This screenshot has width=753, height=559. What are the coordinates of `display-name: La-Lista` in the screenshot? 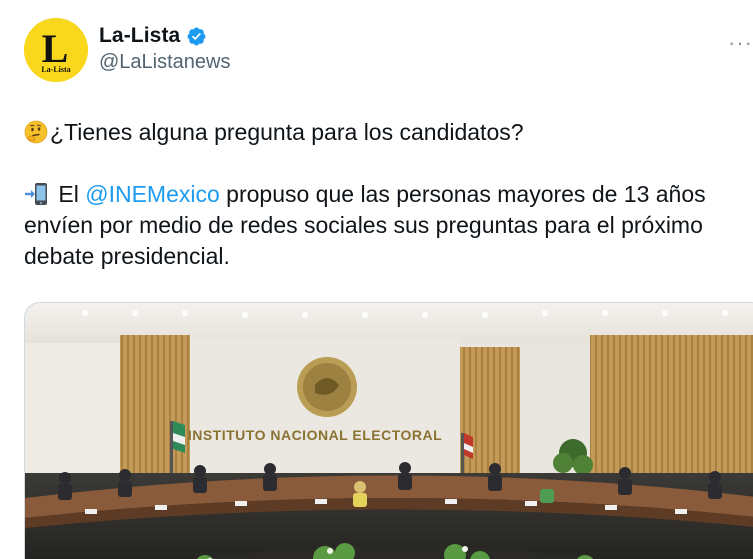 It's located at (139, 36).